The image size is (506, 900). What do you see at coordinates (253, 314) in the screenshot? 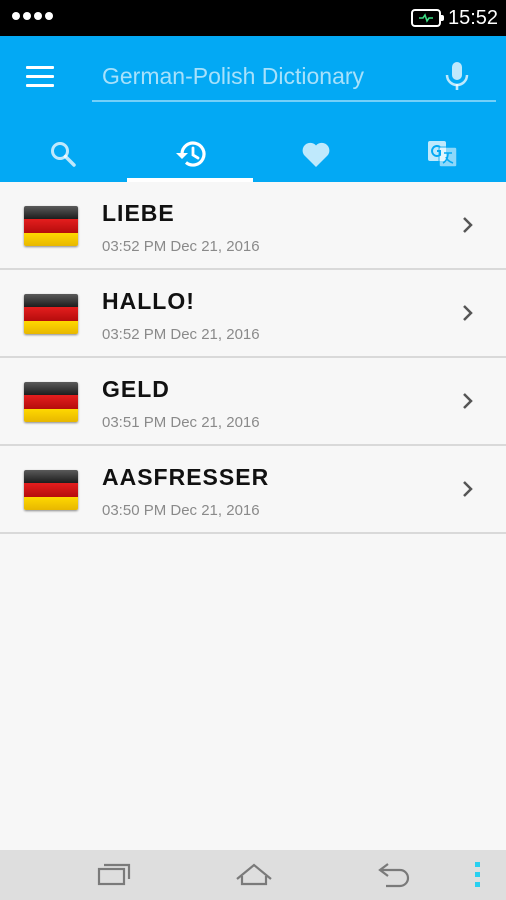
I see `history-item: HALLO! 03:52 PM Dec 21, 2016` at bounding box center [253, 314].